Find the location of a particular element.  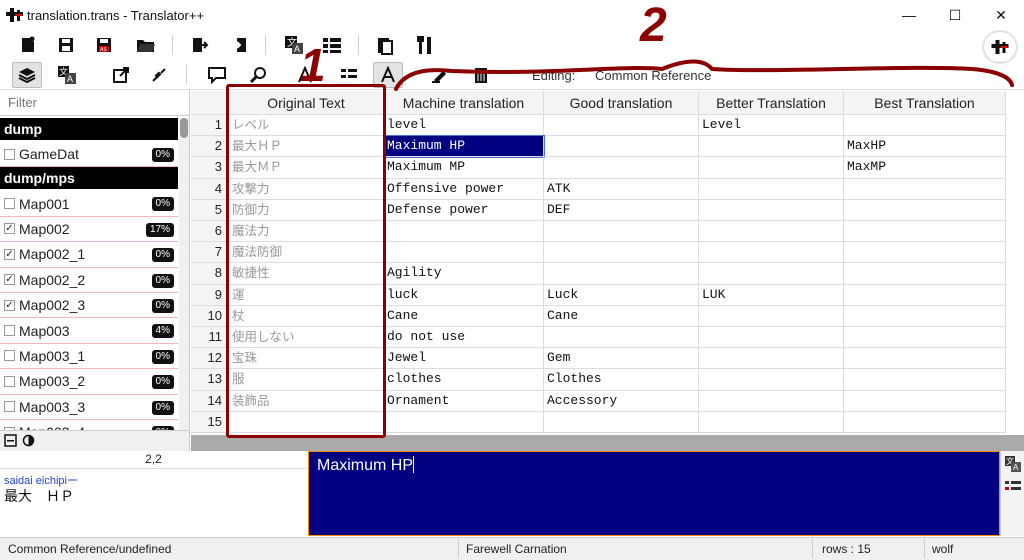

grid-cell: Level is located at coordinates (771, 126).